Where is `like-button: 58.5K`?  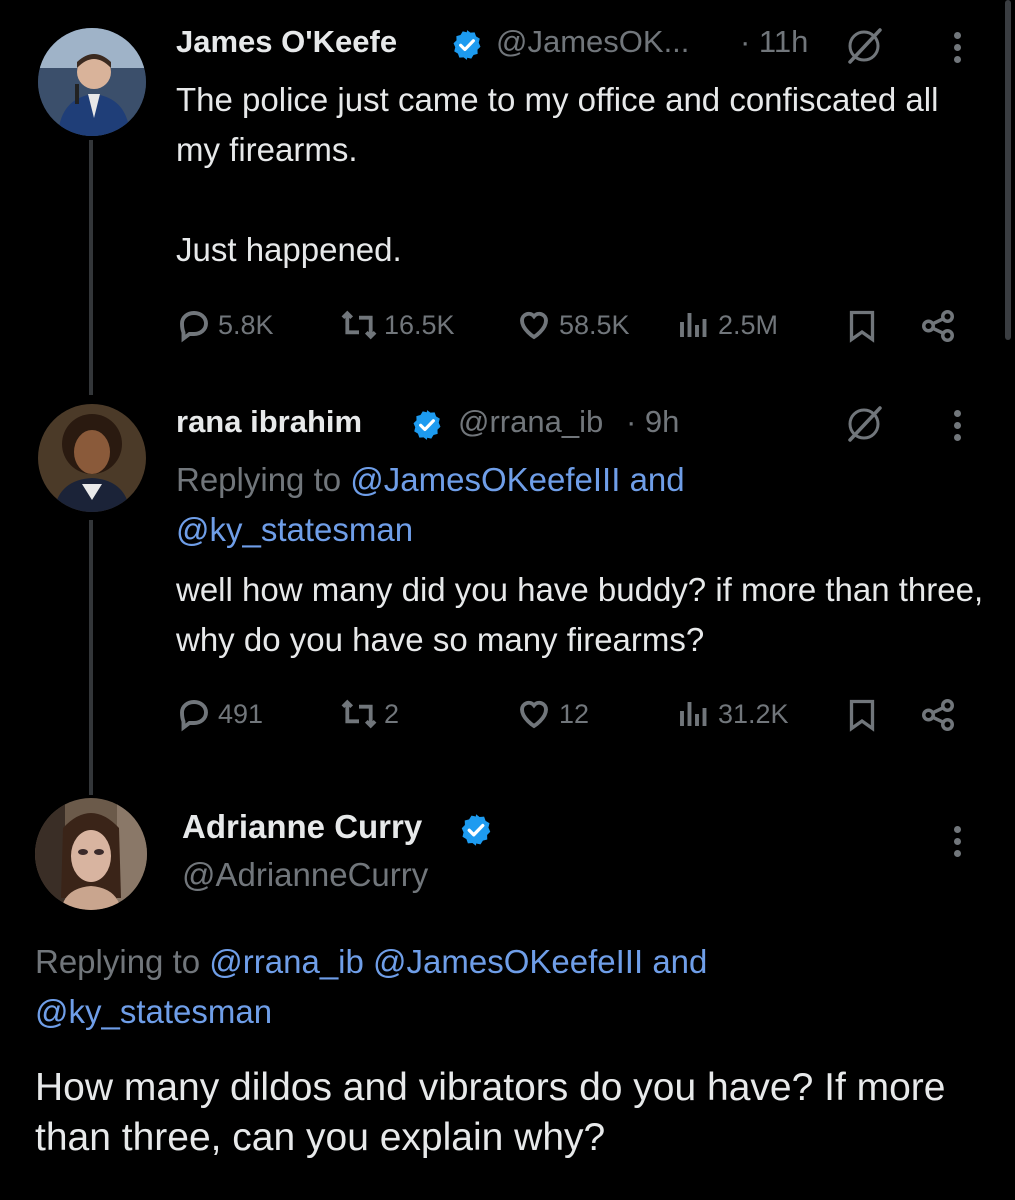
like-button: 58.5K is located at coordinates (572, 325).